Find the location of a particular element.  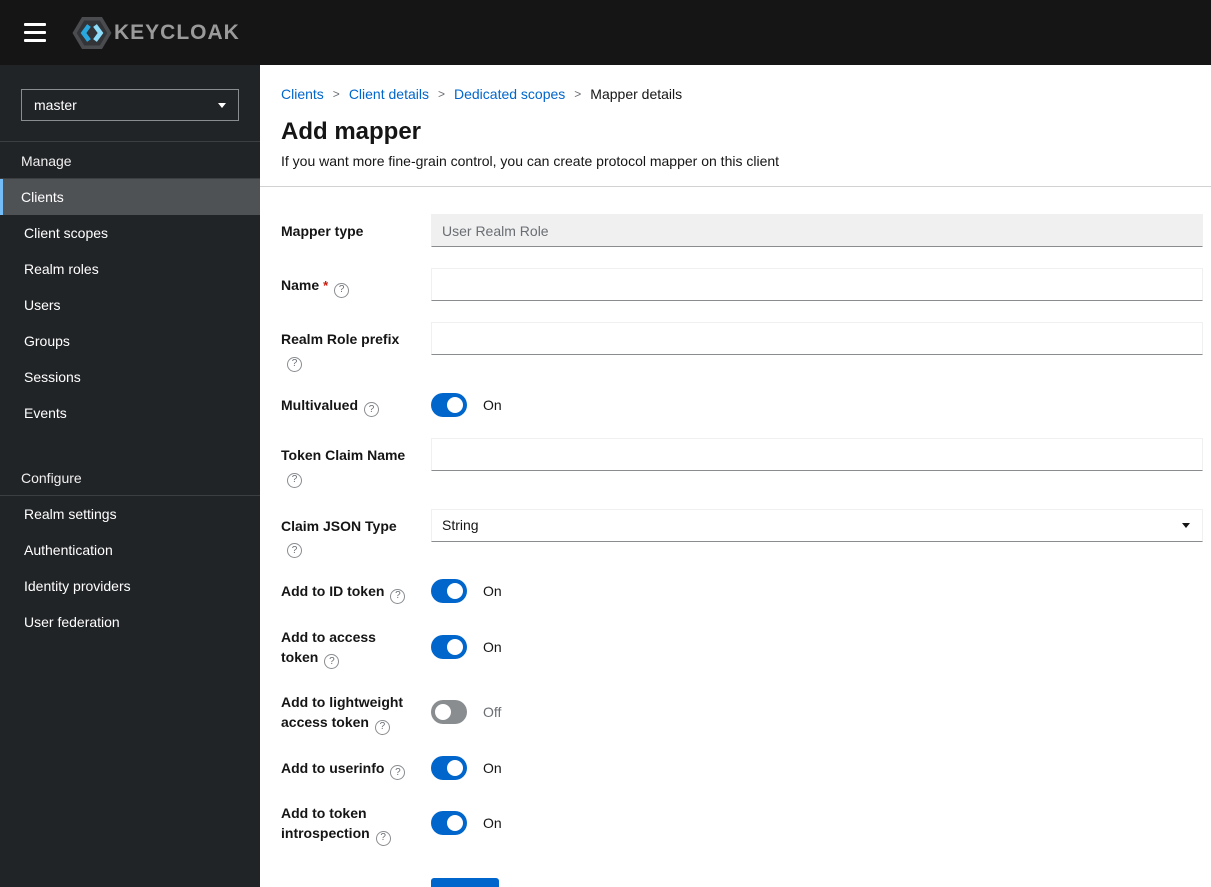

hamburger-icon is located at coordinates (35, 24).